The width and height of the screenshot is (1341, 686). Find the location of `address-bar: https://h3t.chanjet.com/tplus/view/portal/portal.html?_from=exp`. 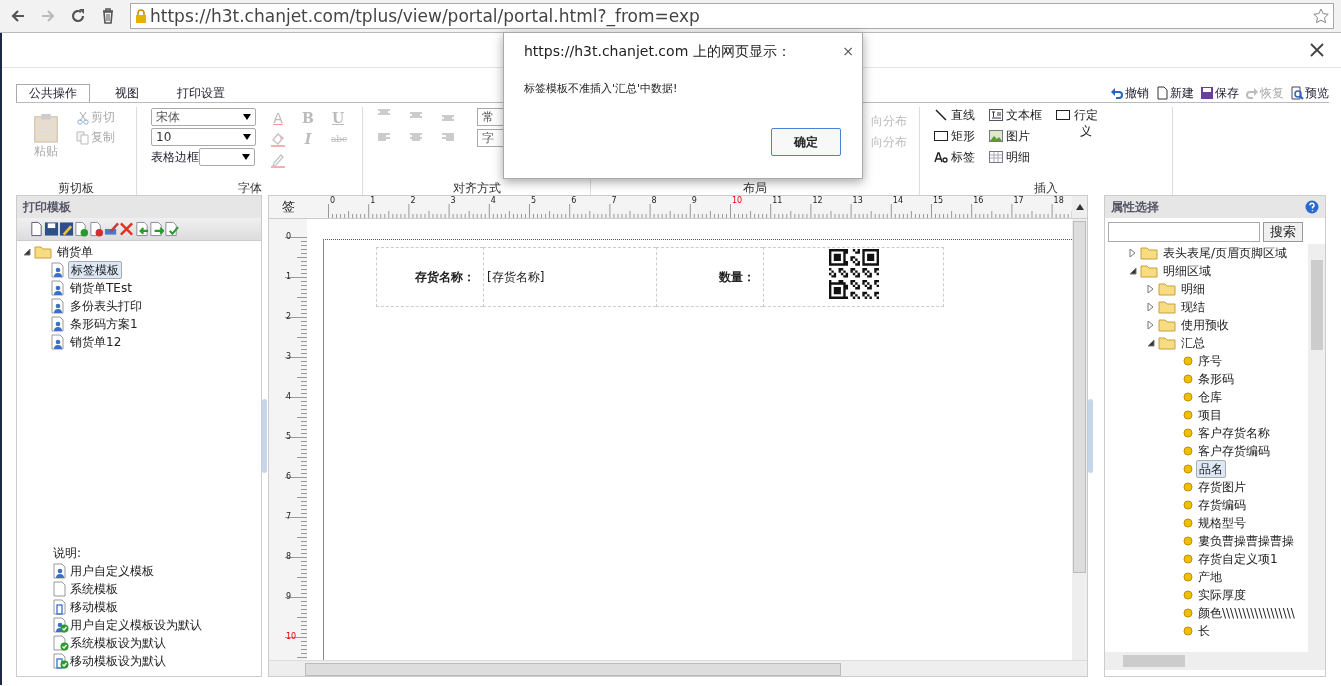

address-bar: https://h3t.chanjet.com/tplus/view/portal/portal.html?_from=exp is located at coordinates (732, 16).